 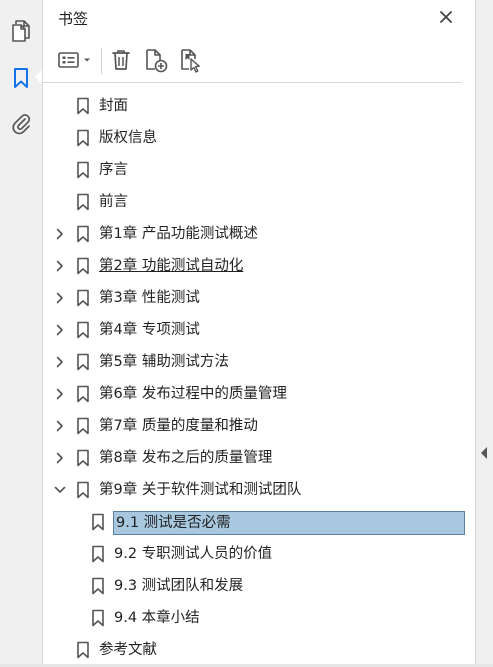 I want to click on new-bookmark-button, so click(x=156, y=60).